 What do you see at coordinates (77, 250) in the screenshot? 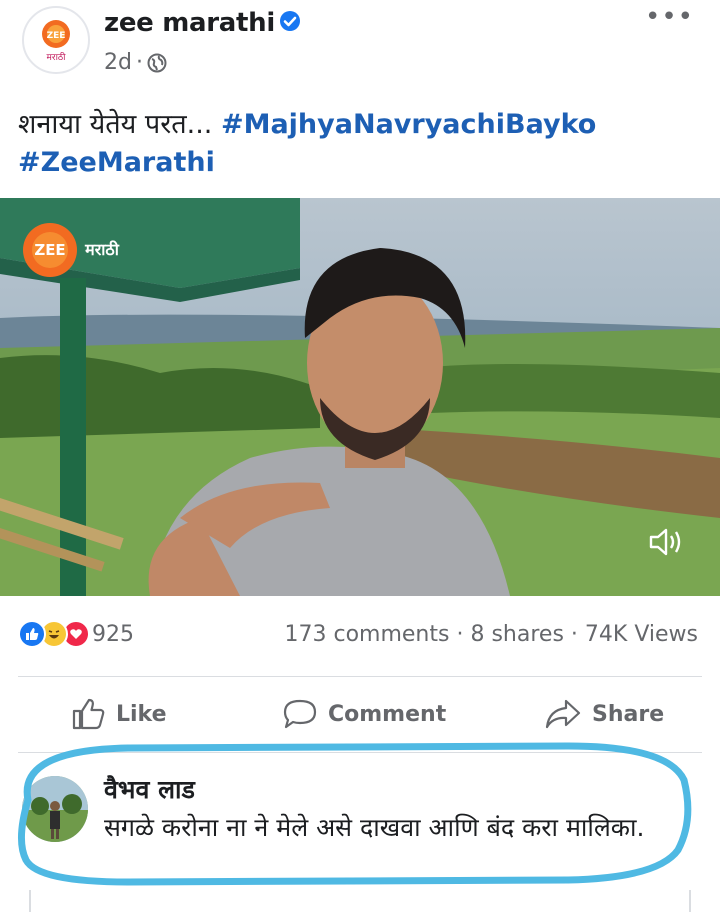
I see `video-watermark: ZEE मराठी` at bounding box center [77, 250].